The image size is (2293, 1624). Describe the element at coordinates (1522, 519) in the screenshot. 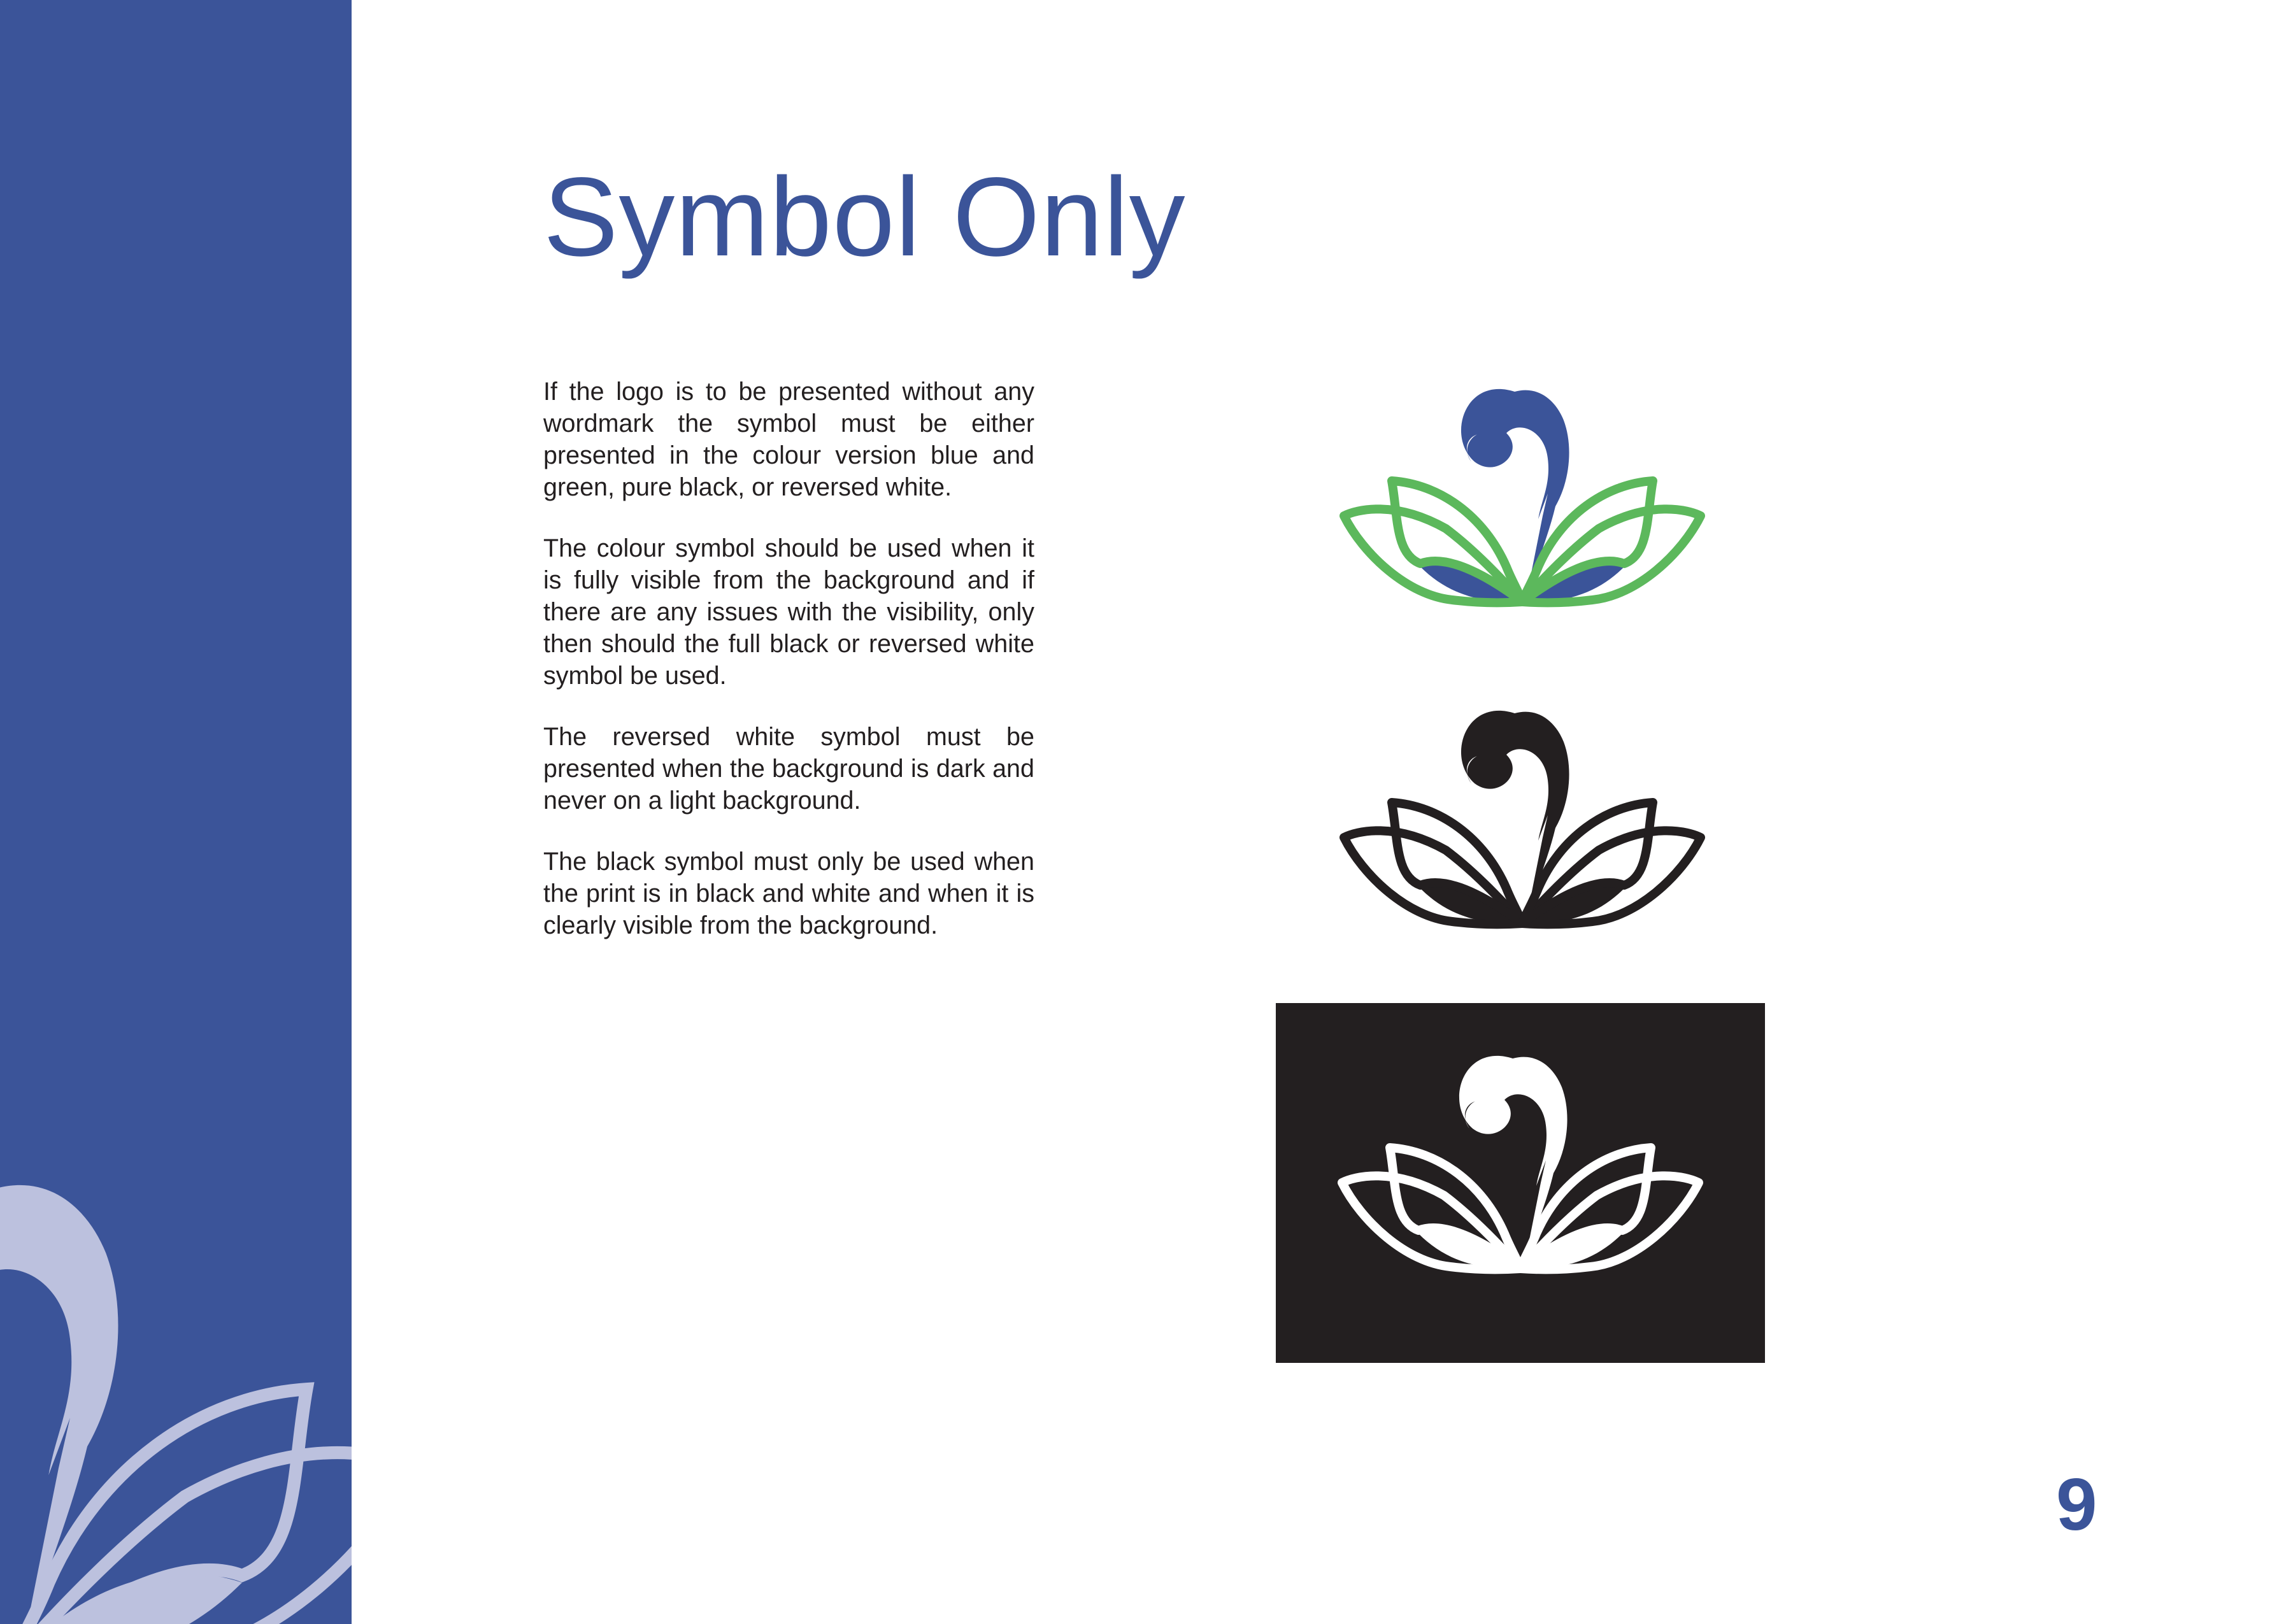

I see `lotus-symbol-colour-icon` at that location.